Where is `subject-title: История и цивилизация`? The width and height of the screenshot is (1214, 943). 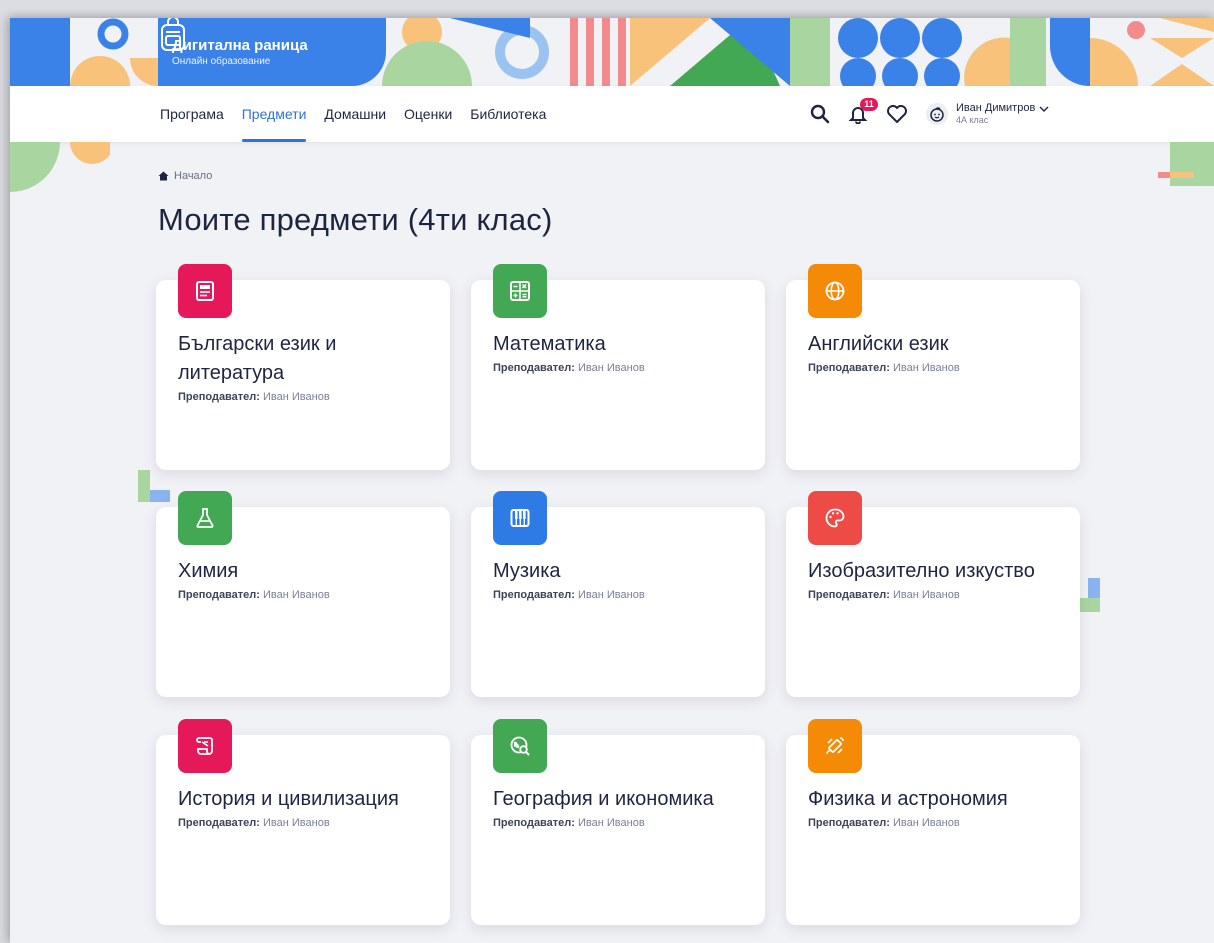
subject-title: История и цивилизация is located at coordinates (288, 799).